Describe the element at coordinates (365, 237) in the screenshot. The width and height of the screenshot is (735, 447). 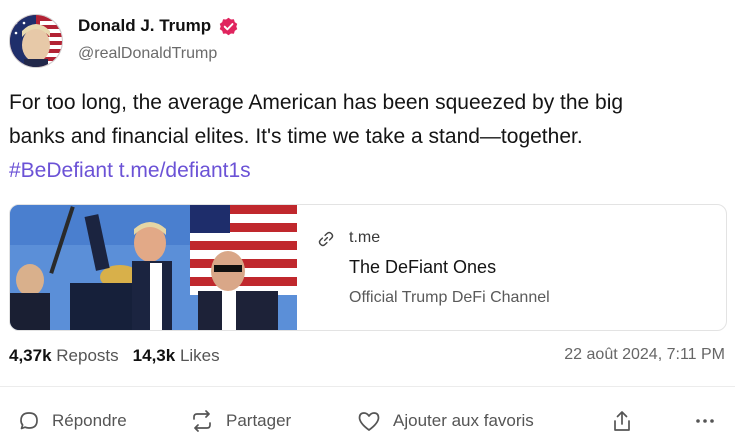
I see `link-domain: t.me` at that location.